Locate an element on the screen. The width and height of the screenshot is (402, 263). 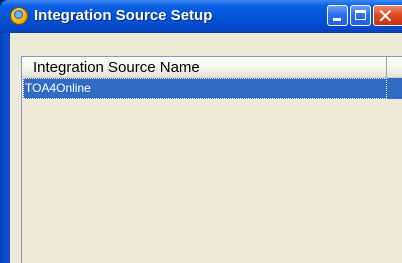
list-item-name: TOA4Online is located at coordinates (58, 88).